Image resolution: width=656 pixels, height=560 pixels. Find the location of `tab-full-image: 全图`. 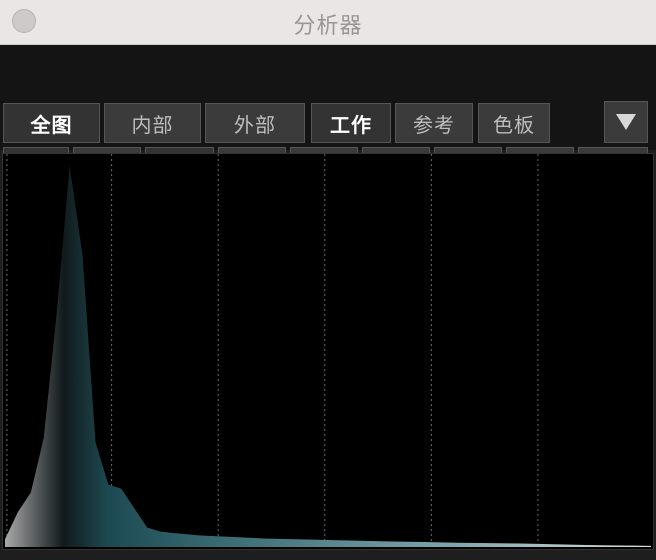

tab-full-image: 全图 is located at coordinates (51, 123).